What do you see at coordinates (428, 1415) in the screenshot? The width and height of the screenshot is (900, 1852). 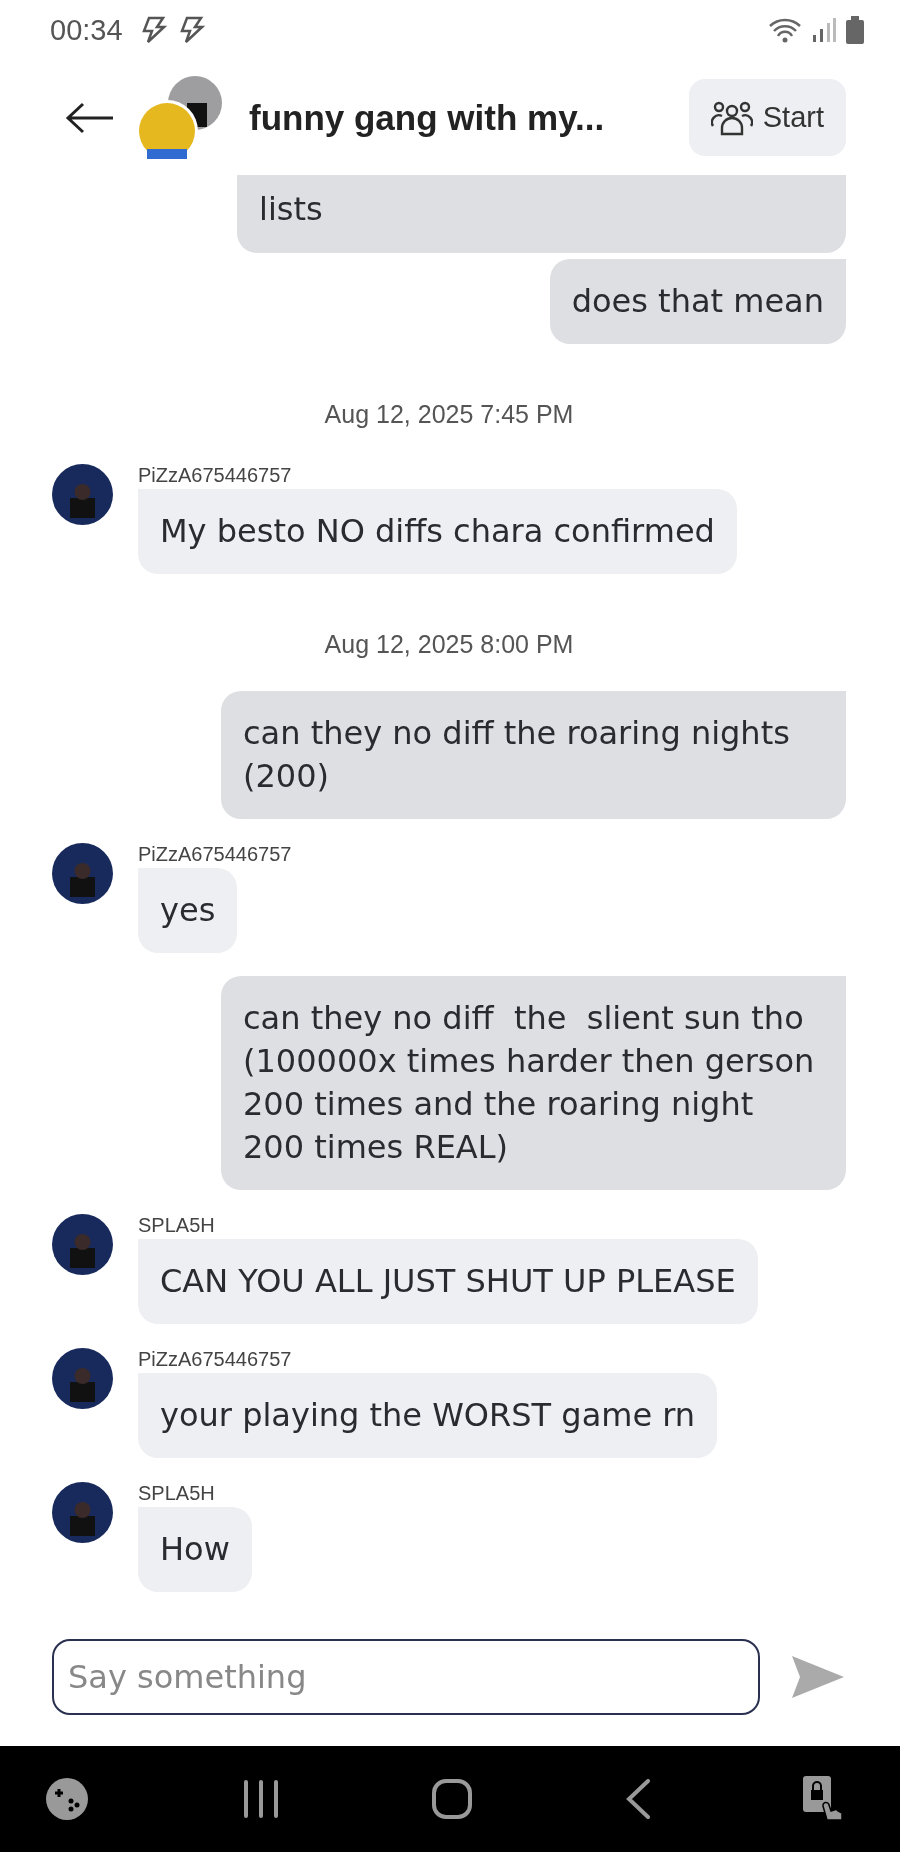 I see `message-bubble: your playing the WORST game rn` at bounding box center [428, 1415].